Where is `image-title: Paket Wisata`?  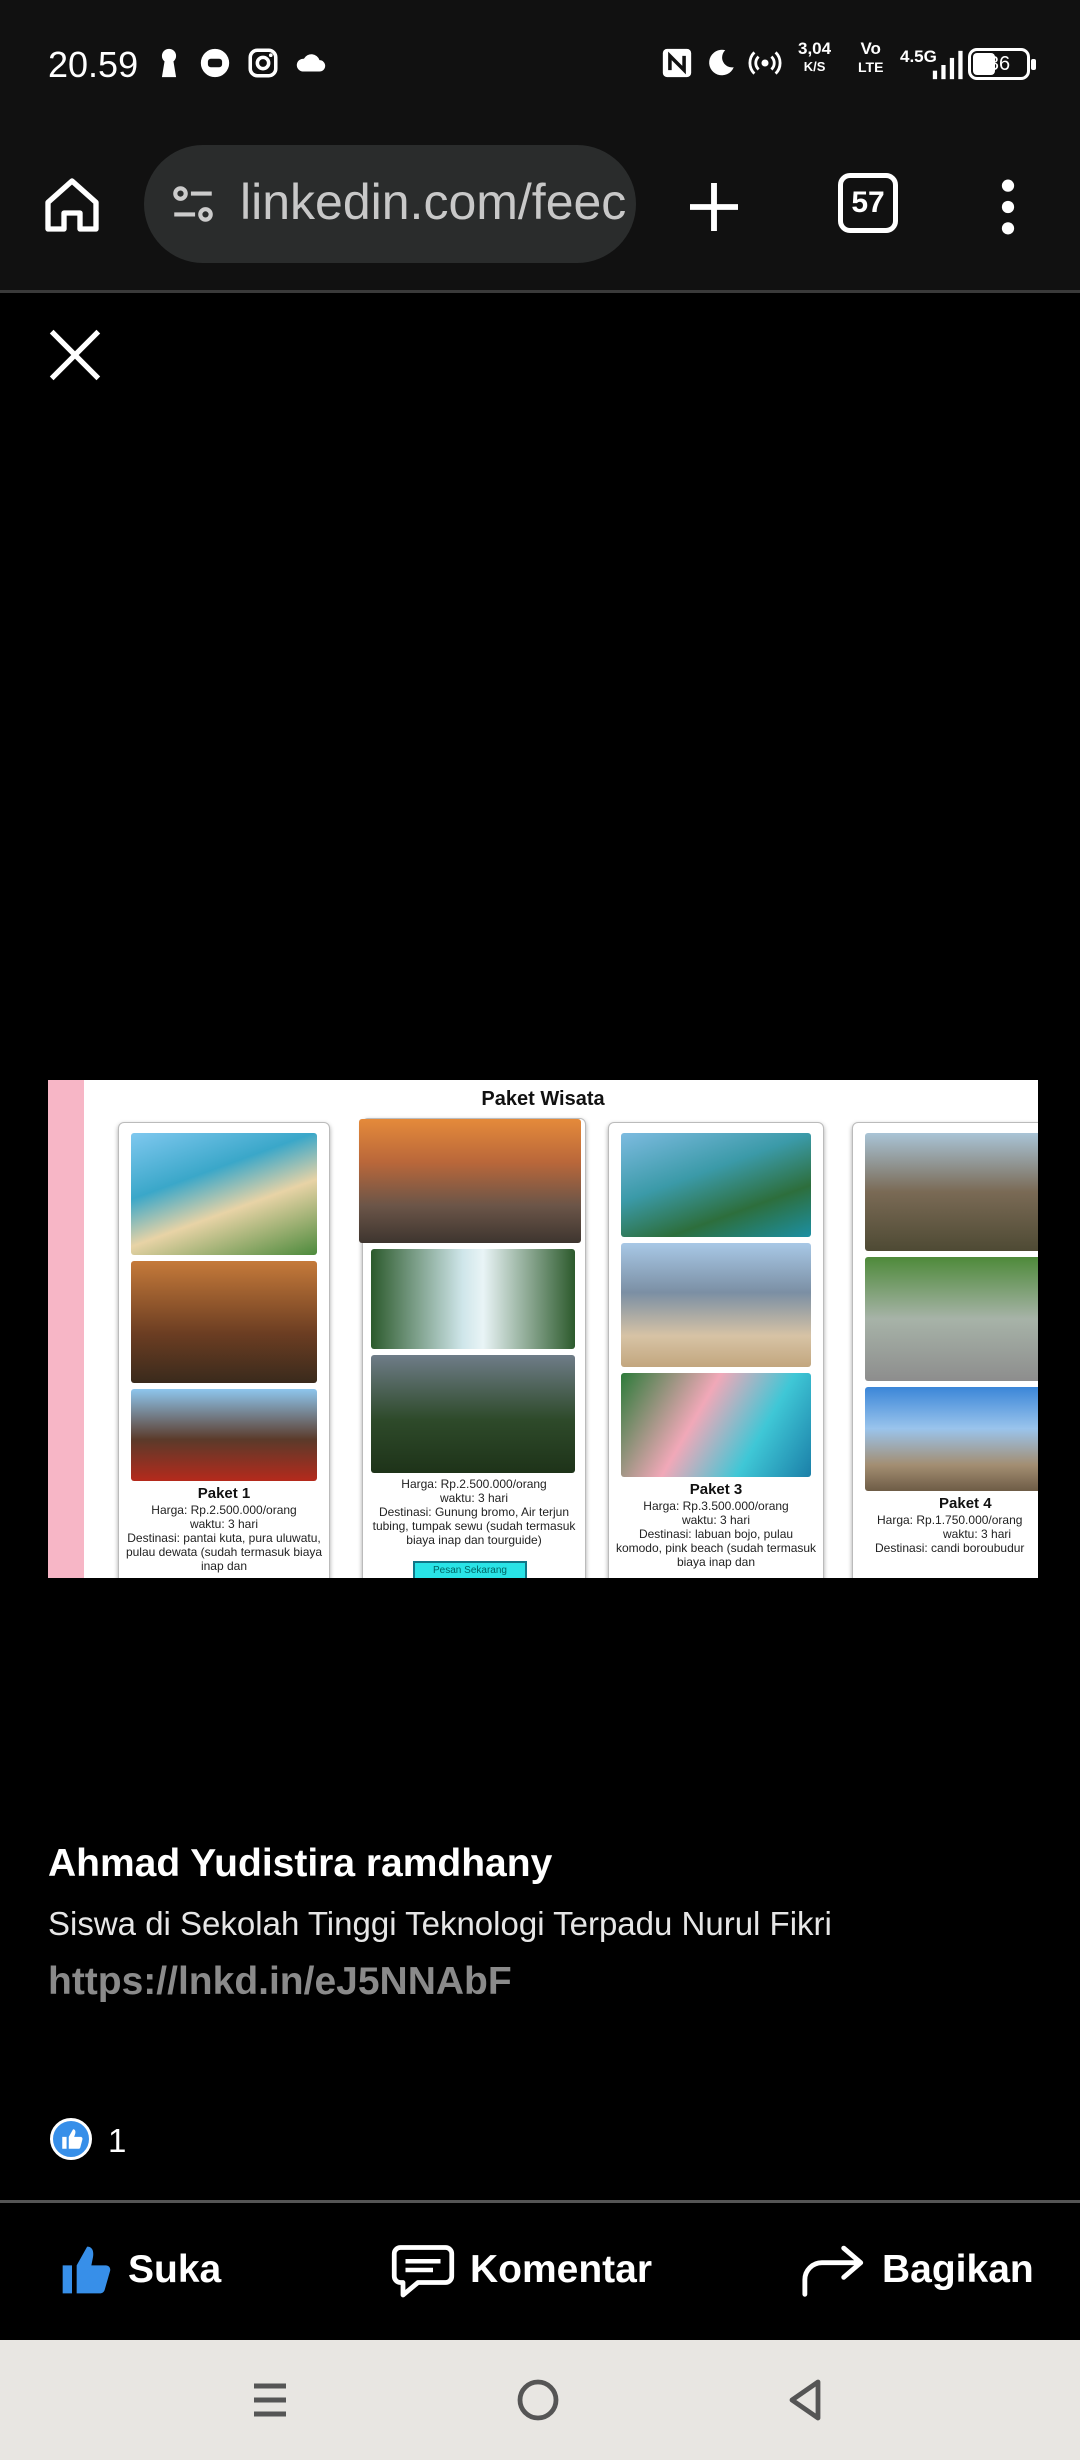
image-title: Paket Wisata is located at coordinates (543, 1099).